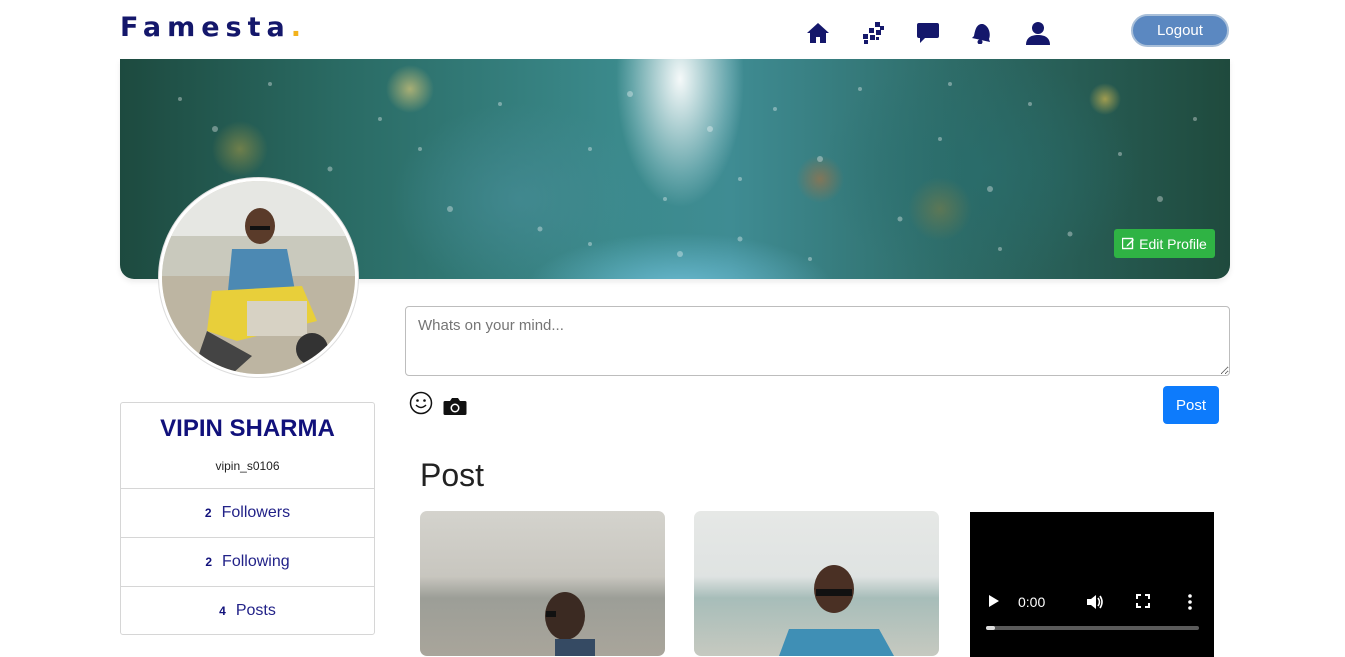 Image resolution: width=1345 pixels, height=657 pixels. I want to click on followers-stat: 2 Followers, so click(247, 512).